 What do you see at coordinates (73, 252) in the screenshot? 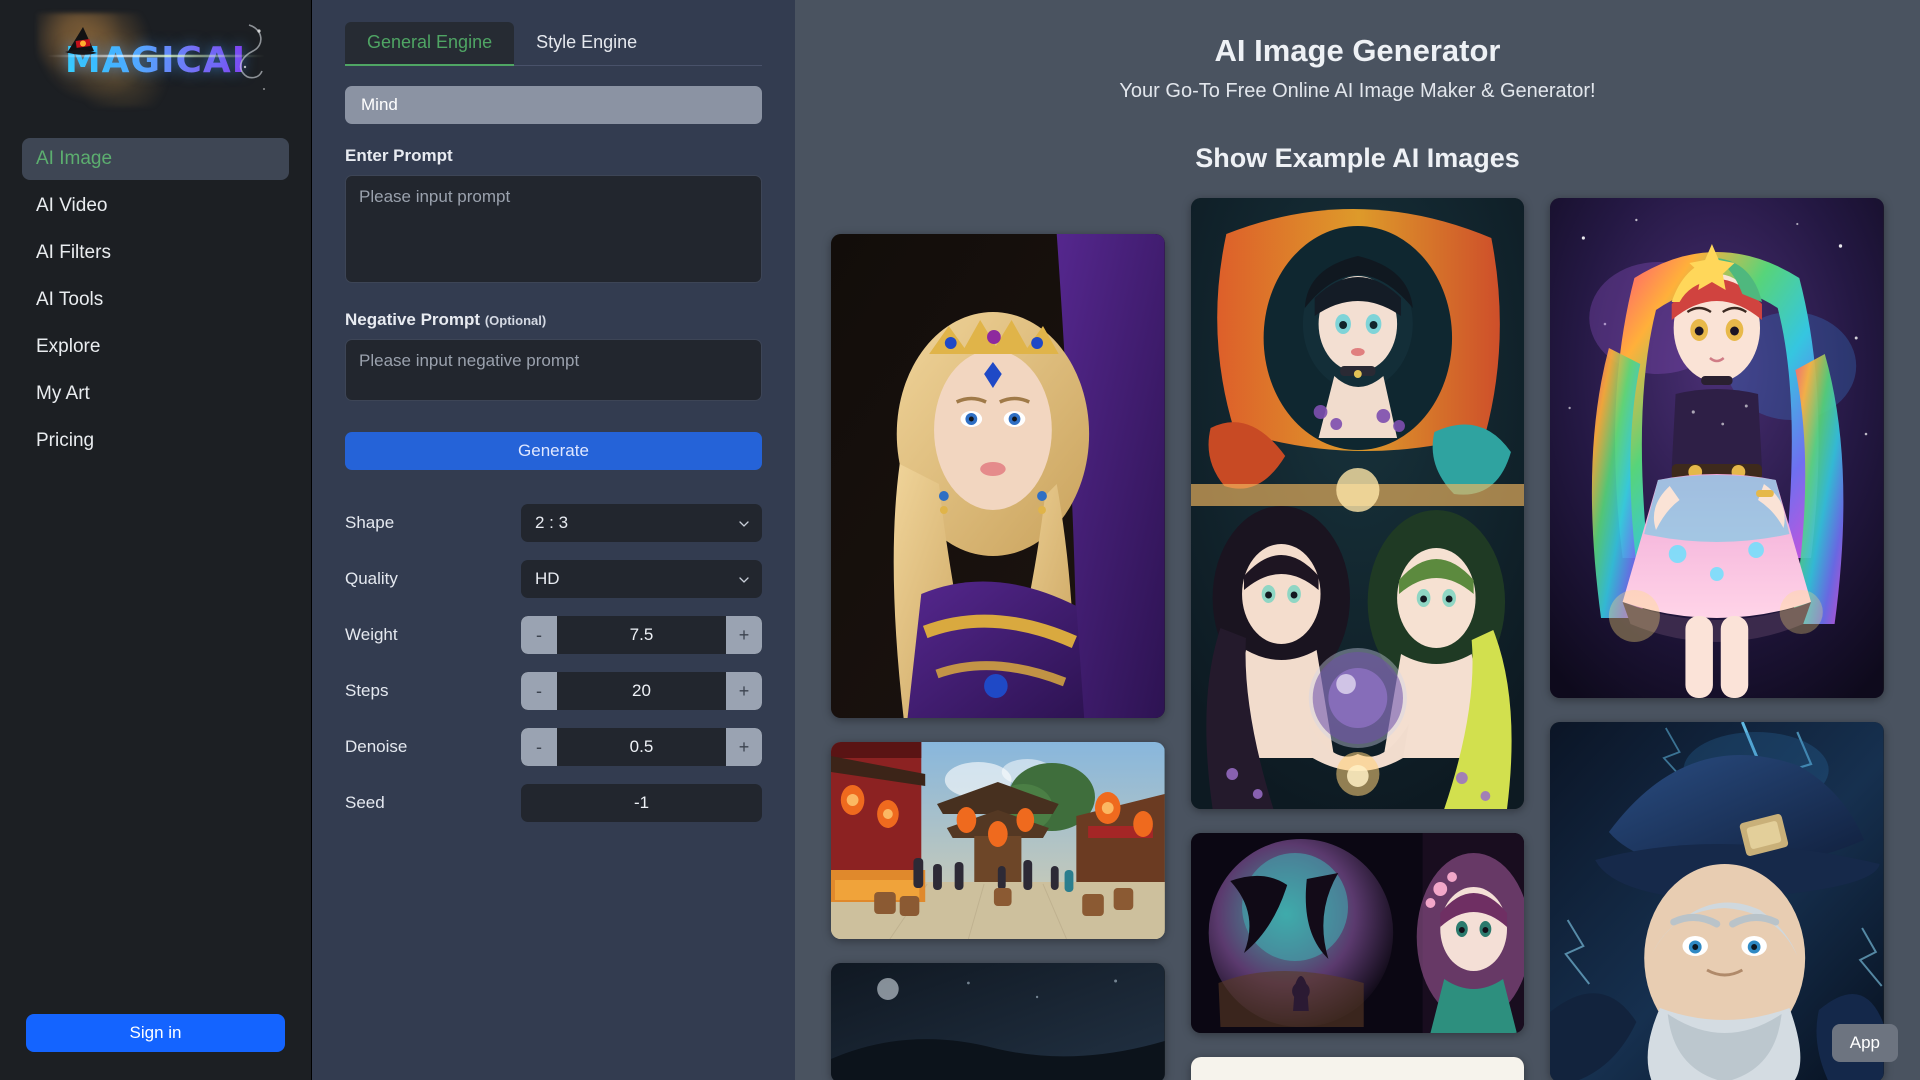
I see `sidebar-item-label: AI Filters` at bounding box center [73, 252].